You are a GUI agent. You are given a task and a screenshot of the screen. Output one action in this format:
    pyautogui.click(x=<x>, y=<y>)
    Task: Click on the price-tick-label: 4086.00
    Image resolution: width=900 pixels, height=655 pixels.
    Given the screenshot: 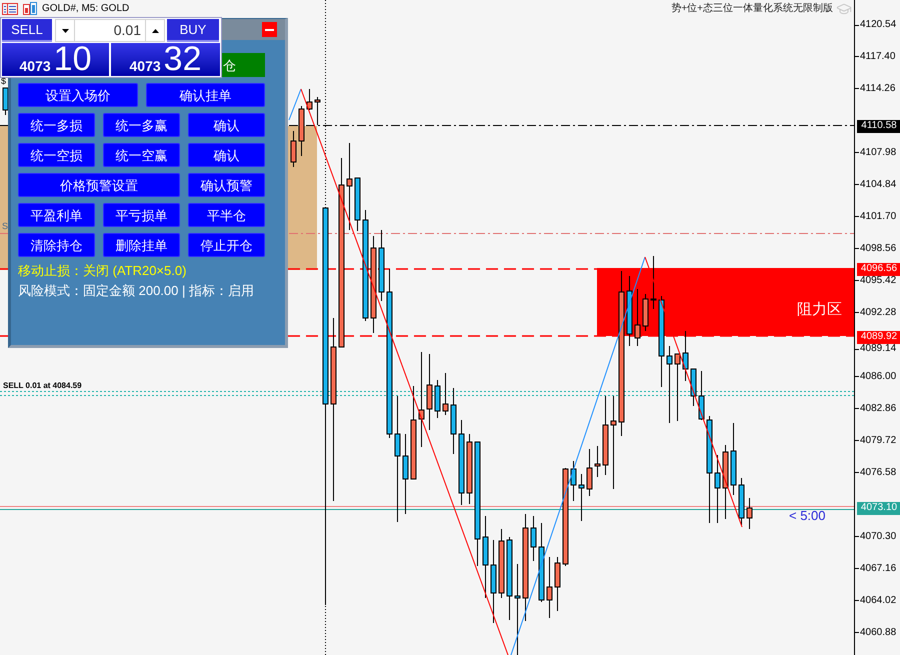 What is the action you would take?
    pyautogui.click(x=878, y=376)
    